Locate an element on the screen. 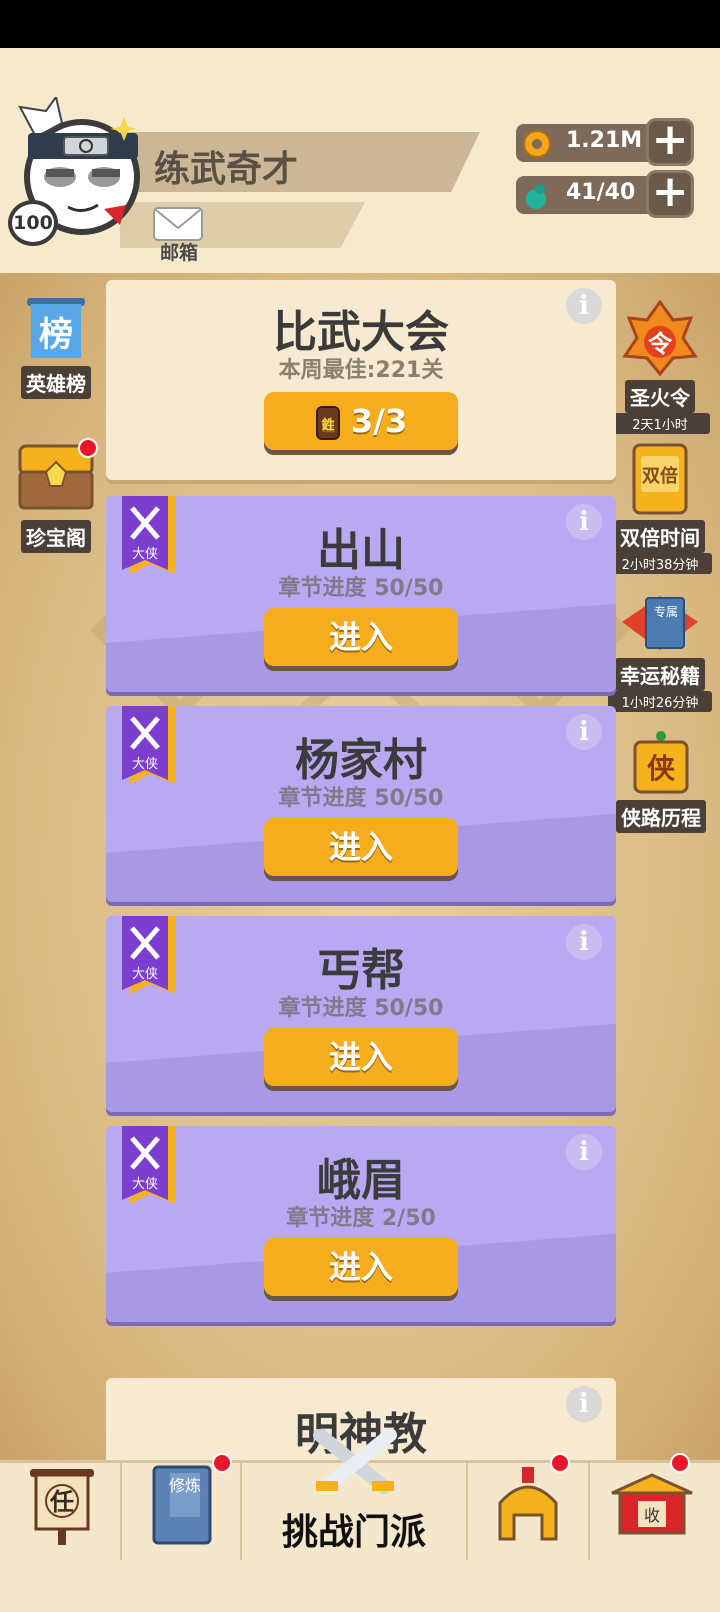 This screenshot has width=720, height=1612. chapter-title: 丐帮 is located at coordinates (361, 970).